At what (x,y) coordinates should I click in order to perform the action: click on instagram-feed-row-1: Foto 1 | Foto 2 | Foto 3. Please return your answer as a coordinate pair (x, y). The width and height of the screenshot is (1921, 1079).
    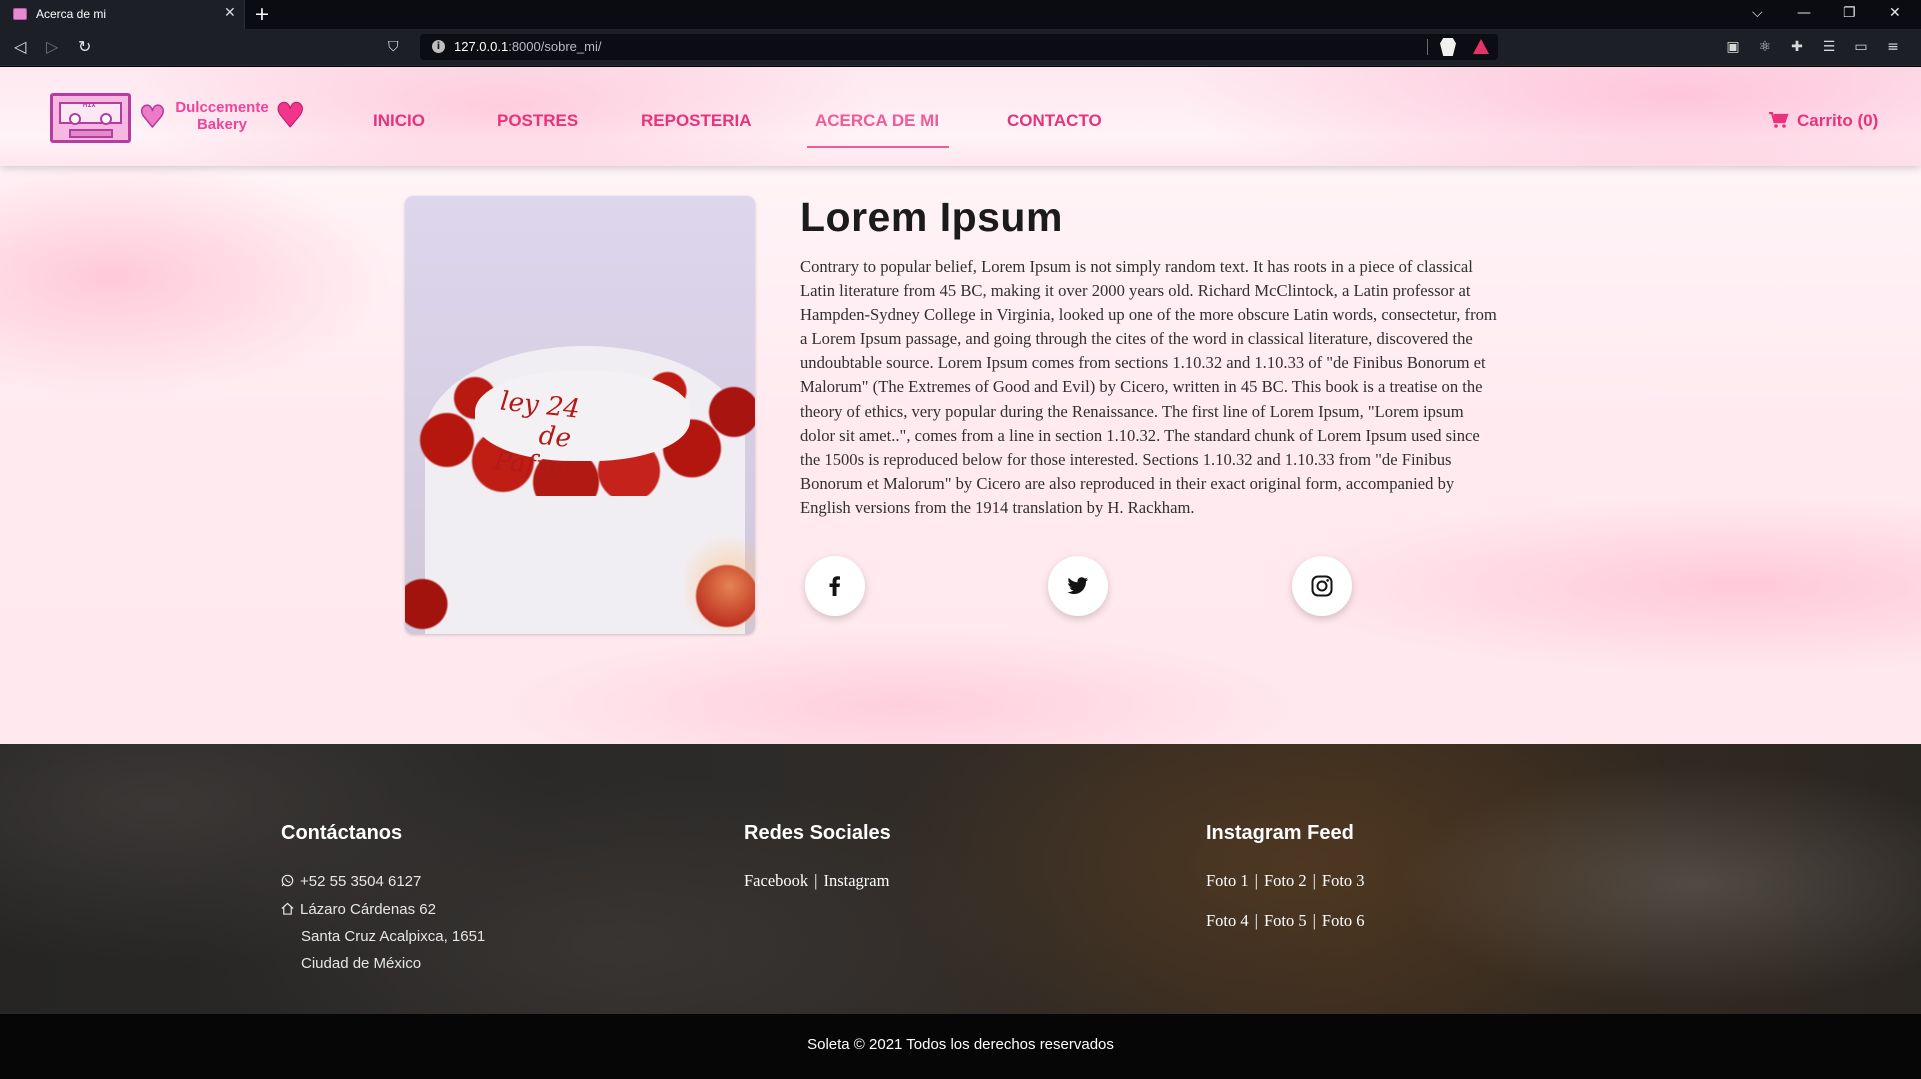
    Looking at the image, I should click on (1285, 880).